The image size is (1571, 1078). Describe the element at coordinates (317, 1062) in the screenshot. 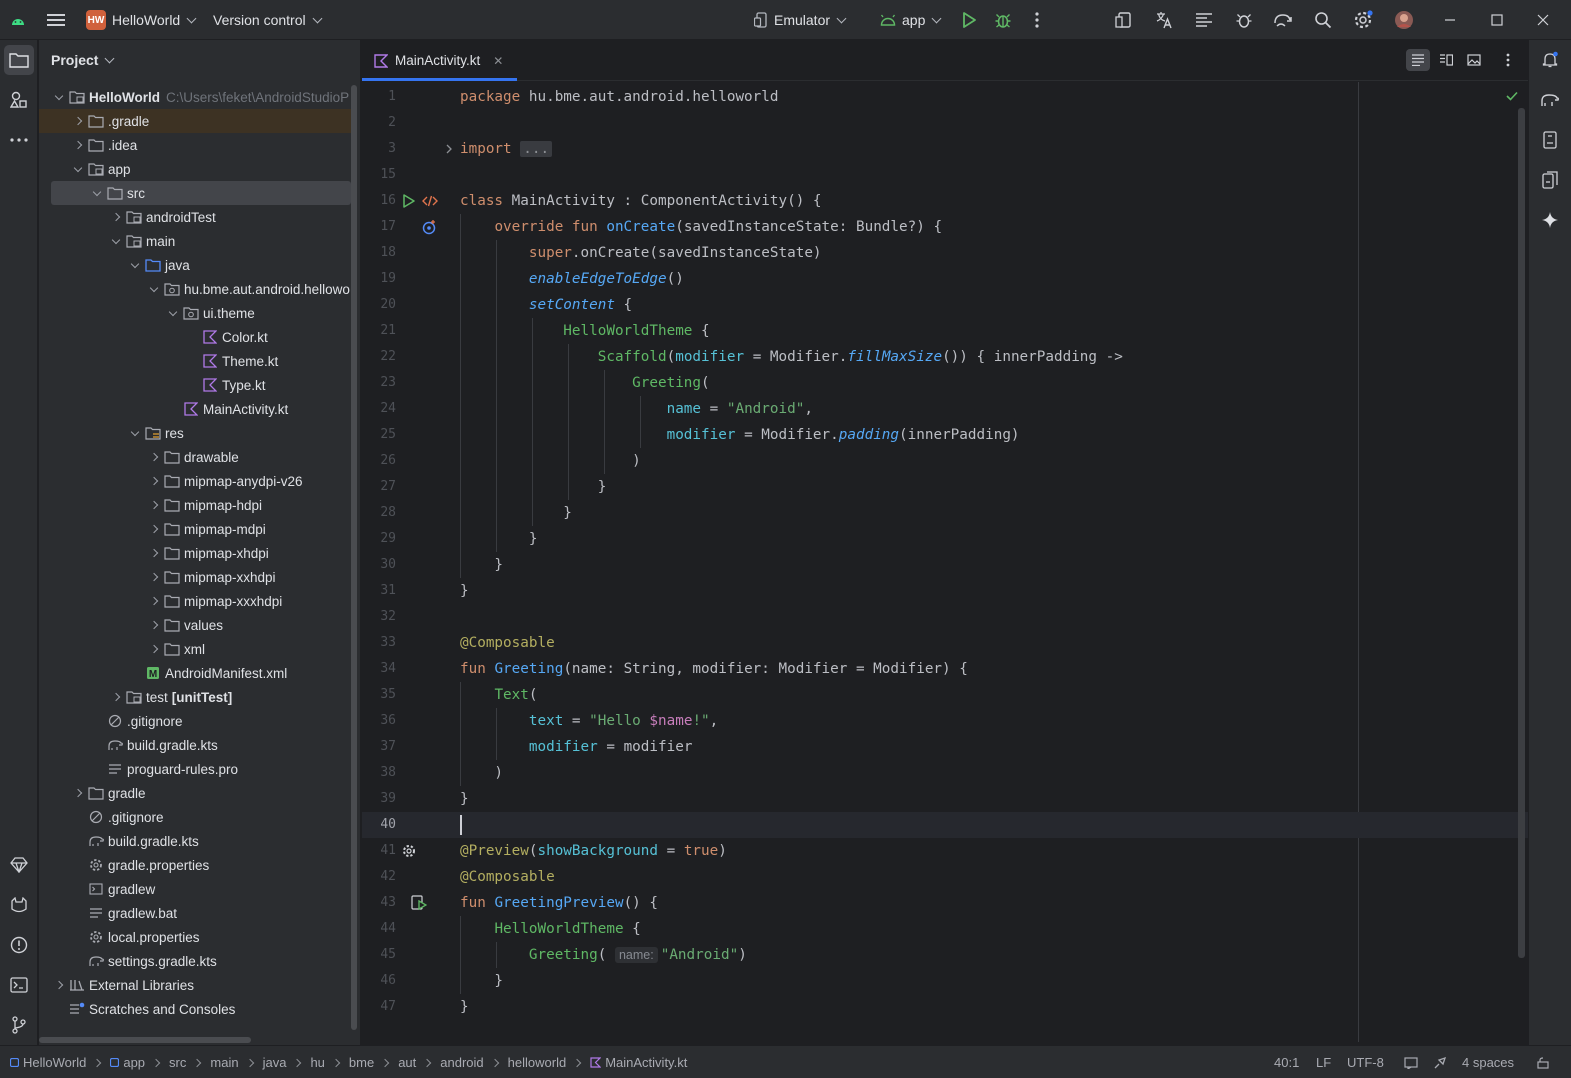

I see `breadcrumb-item: hu` at that location.